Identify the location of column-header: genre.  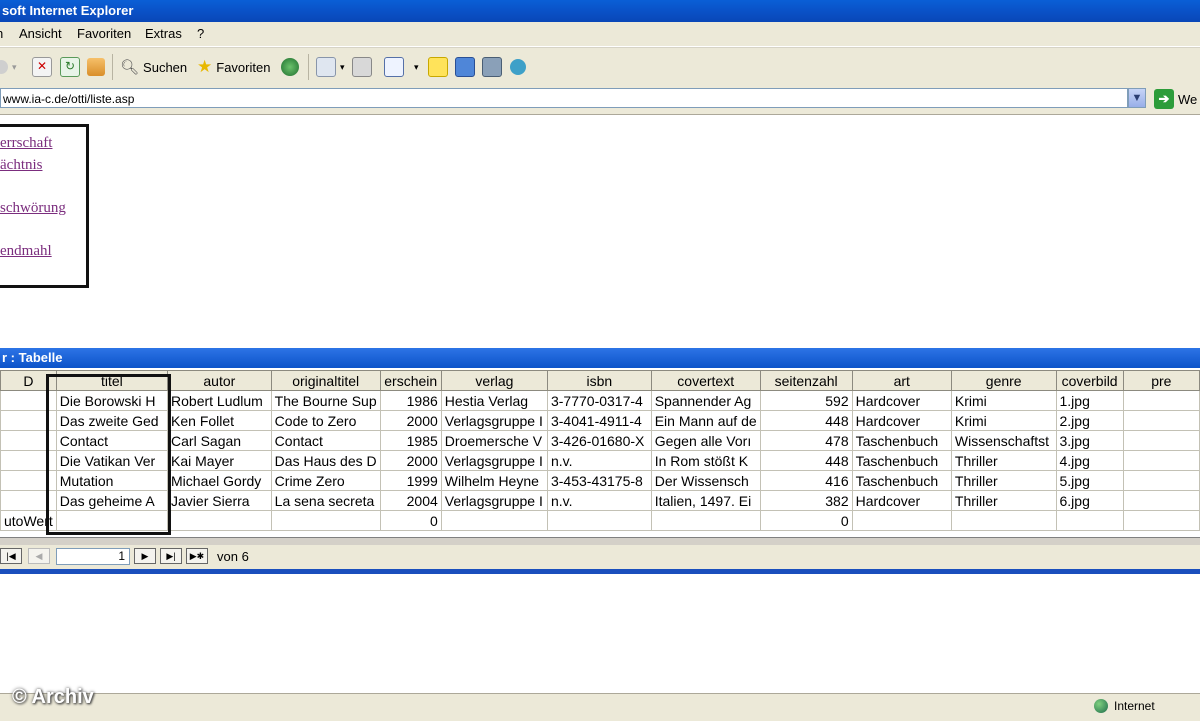
(1003, 380).